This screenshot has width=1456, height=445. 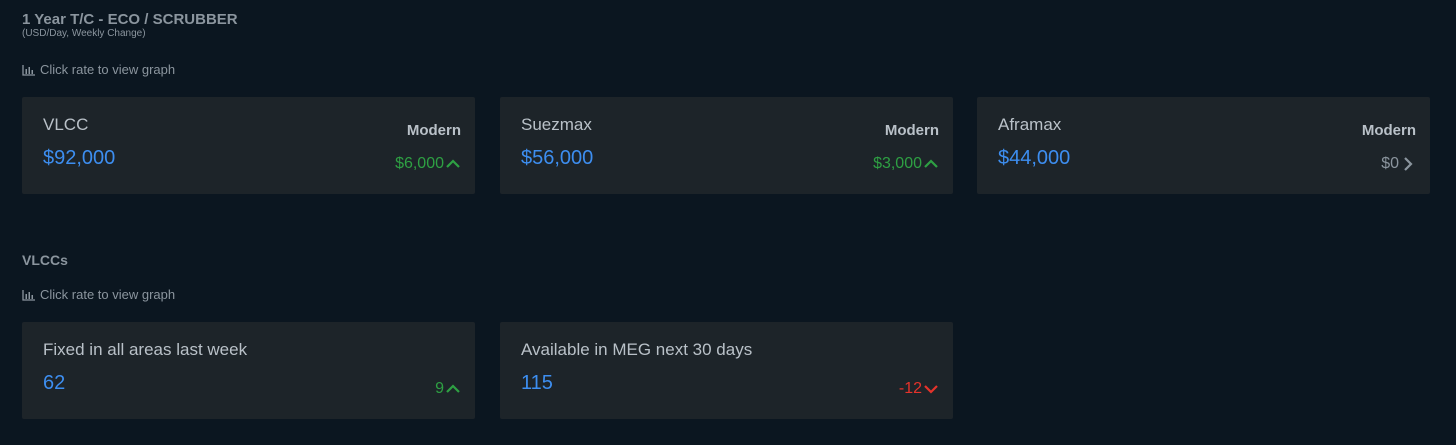 I want to click on card-value: $44,000, so click(x=1034, y=158).